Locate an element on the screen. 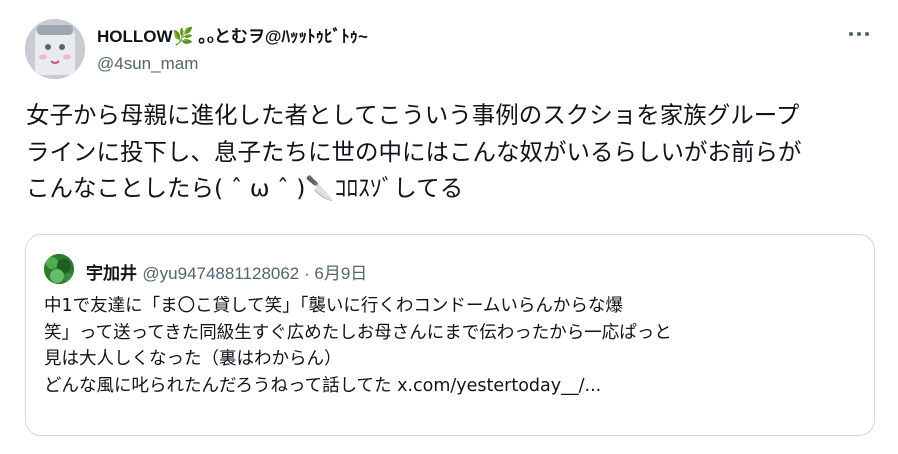  author-handle: @4sun_mam is located at coordinates (147, 64).